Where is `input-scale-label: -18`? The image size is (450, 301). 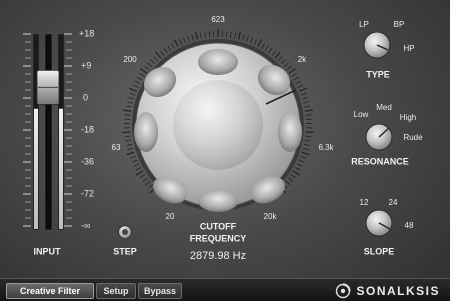
input-scale-label: -18 is located at coordinates (88, 129).